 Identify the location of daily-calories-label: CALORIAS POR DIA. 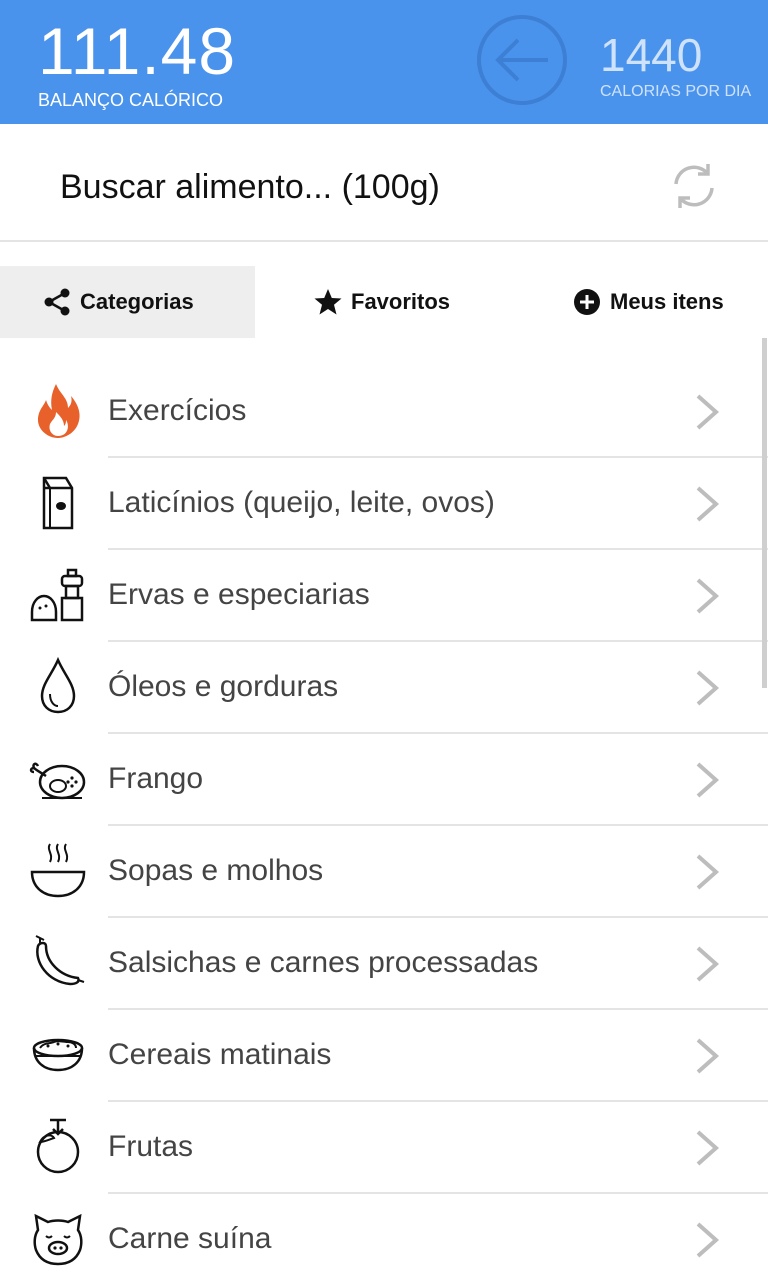
(676, 91).